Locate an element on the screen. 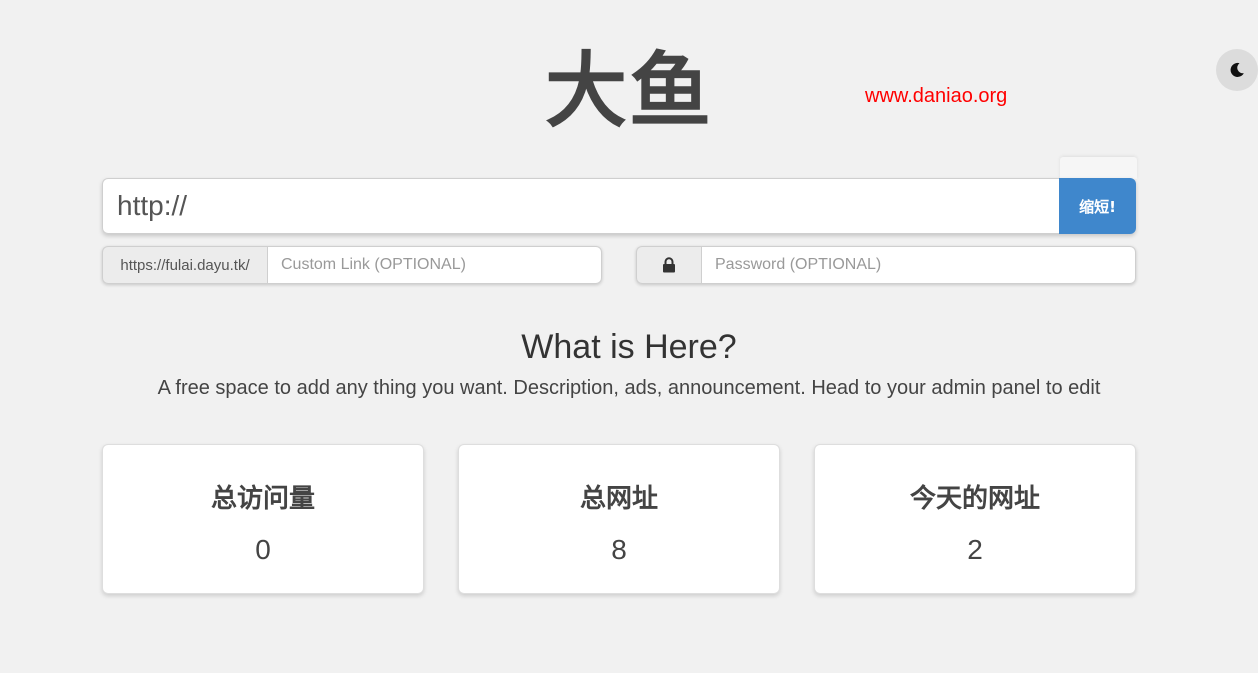 The height and width of the screenshot is (673, 1258). theme-toggle-button is located at coordinates (1237, 70).